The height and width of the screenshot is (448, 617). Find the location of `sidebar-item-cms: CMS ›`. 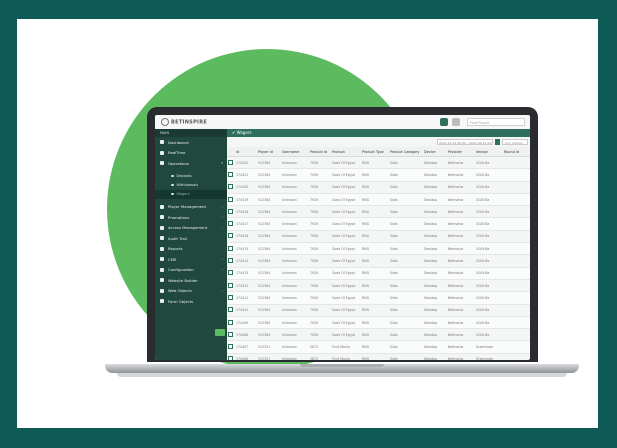

sidebar-item-cms: CMS › is located at coordinates (191, 259).